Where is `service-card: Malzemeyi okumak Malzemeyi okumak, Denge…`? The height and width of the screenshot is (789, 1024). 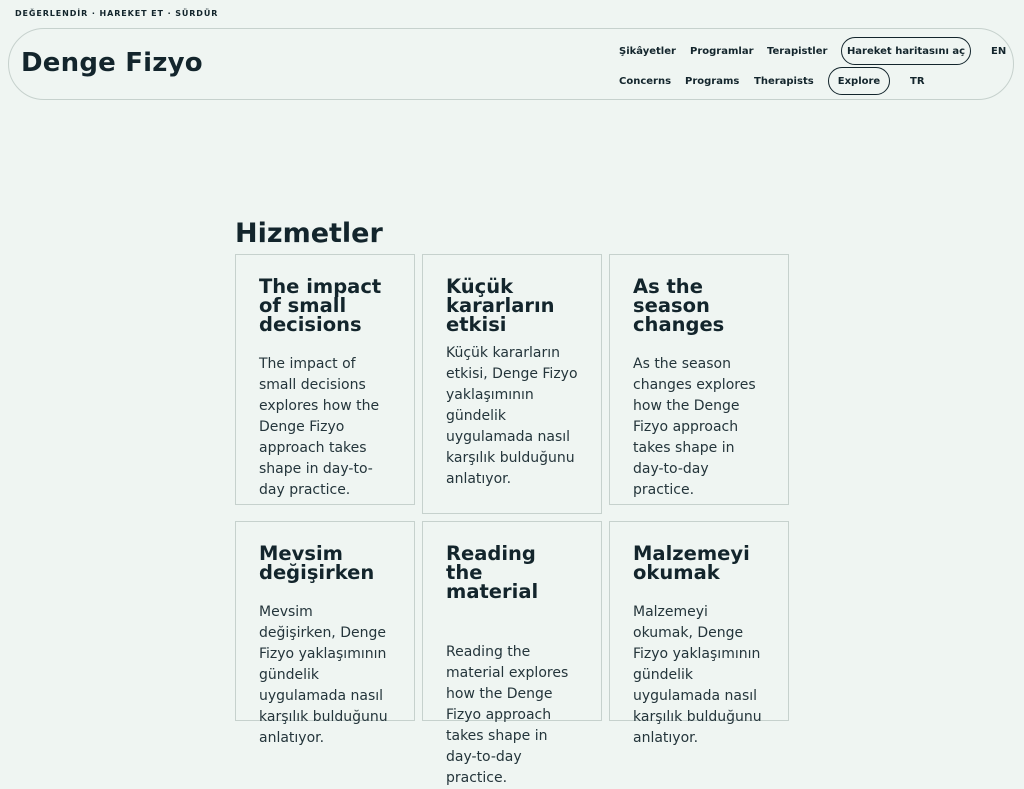 service-card: Malzemeyi okumak Malzemeyi okumak, Denge… is located at coordinates (699, 633).